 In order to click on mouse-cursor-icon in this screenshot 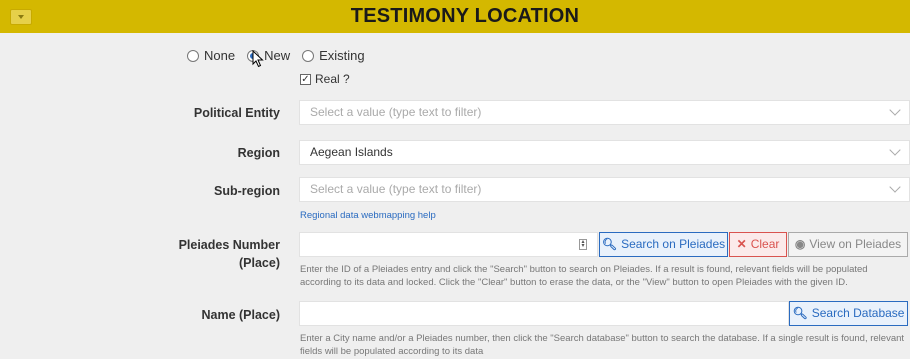, I will do `click(258, 59)`.